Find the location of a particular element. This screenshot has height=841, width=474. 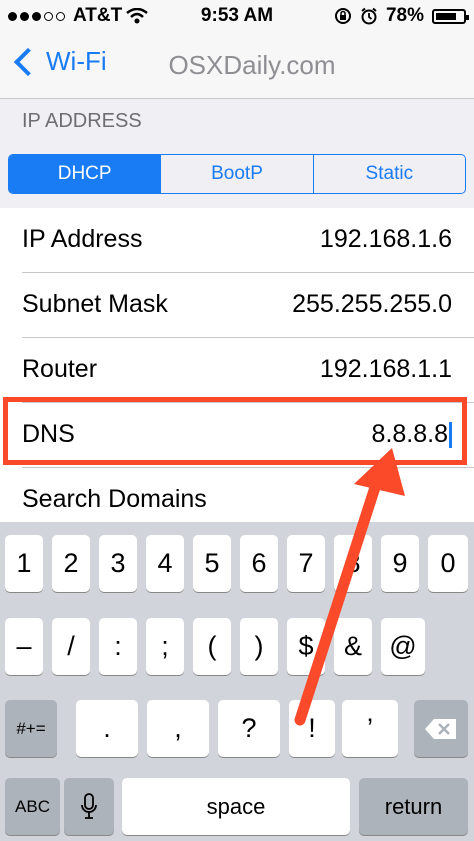

rotation-lock-icon is located at coordinates (342, 16).